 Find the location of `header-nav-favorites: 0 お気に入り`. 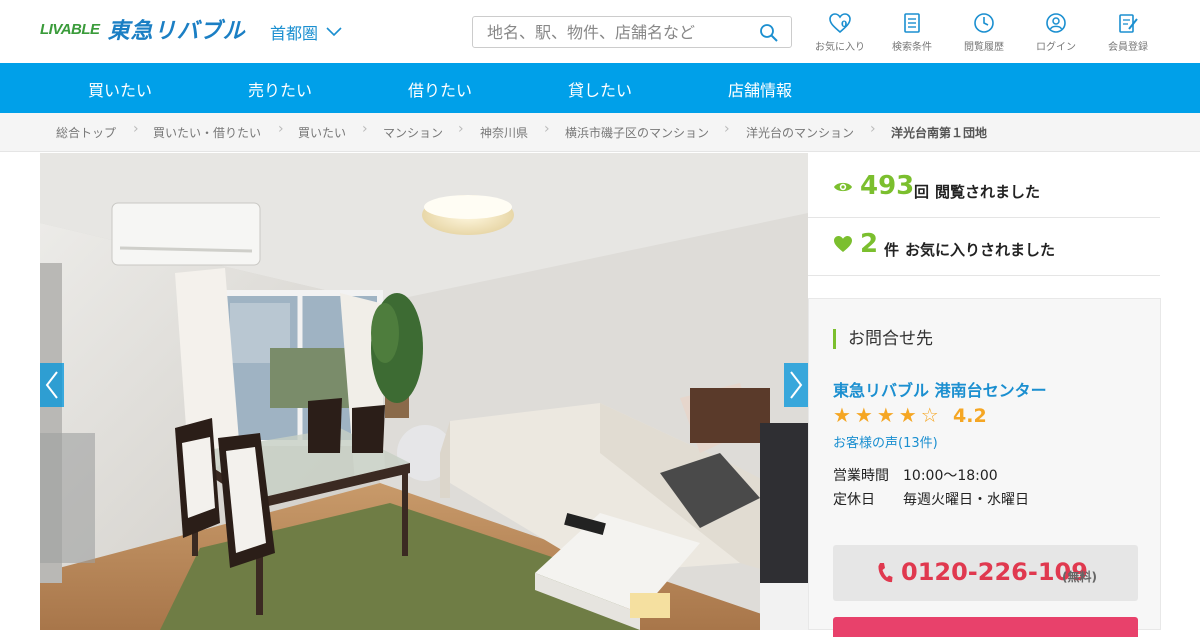

header-nav-favorites: 0 お気に入り is located at coordinates (840, 32).